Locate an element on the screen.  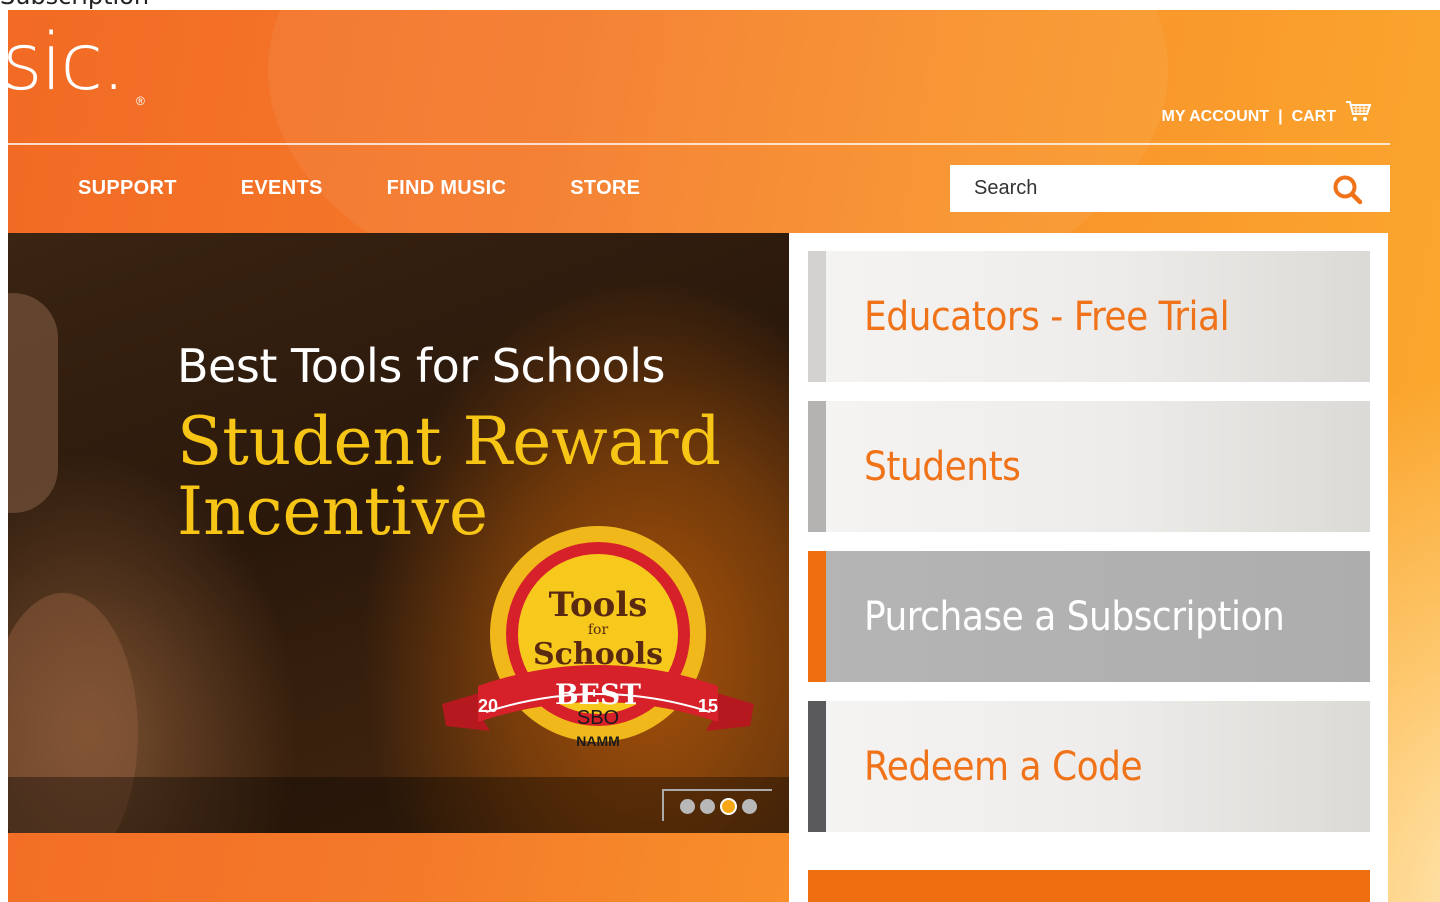
badge-schools-text: Schools is located at coordinates (598, 654).